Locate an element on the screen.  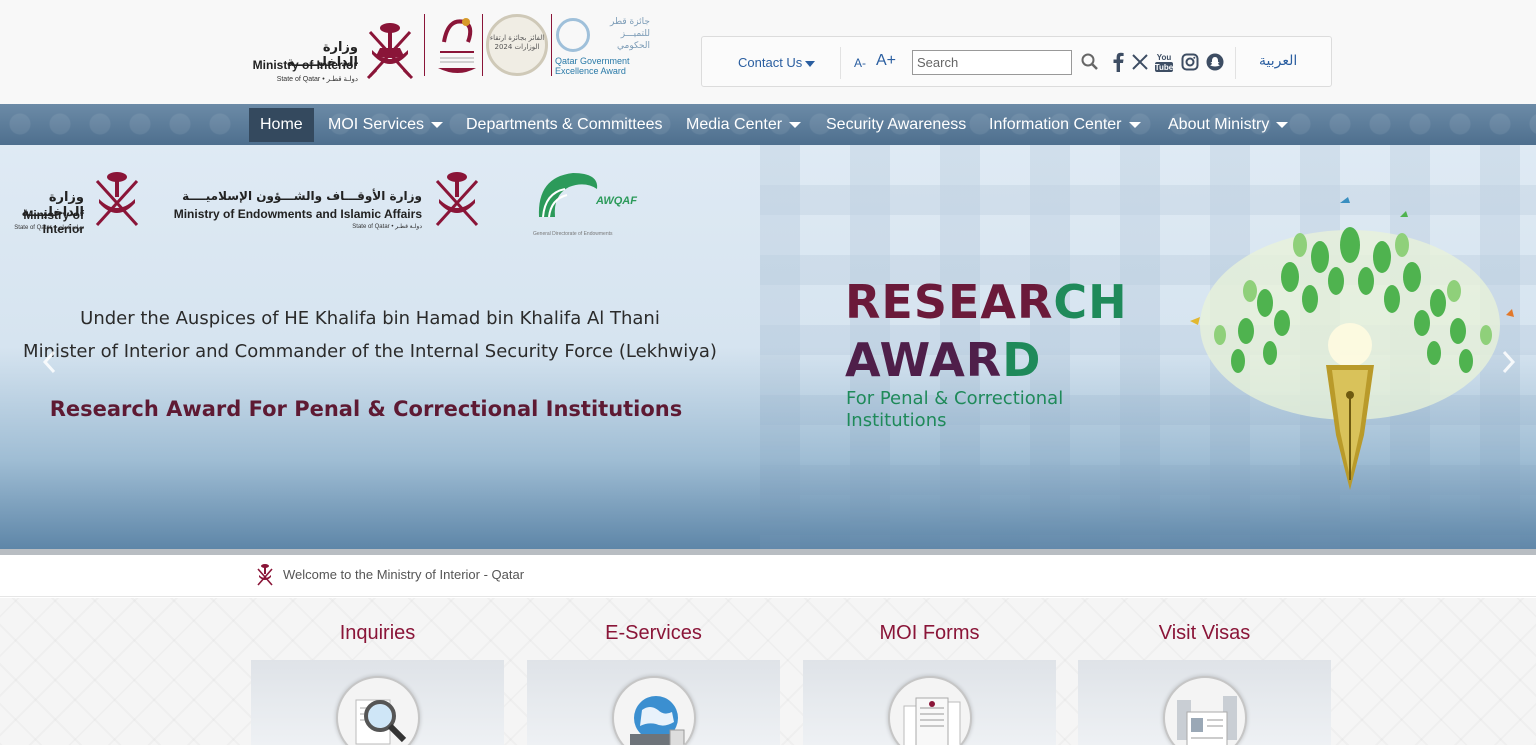
youtube-icon: You Tube is located at coordinates (1164, 62).